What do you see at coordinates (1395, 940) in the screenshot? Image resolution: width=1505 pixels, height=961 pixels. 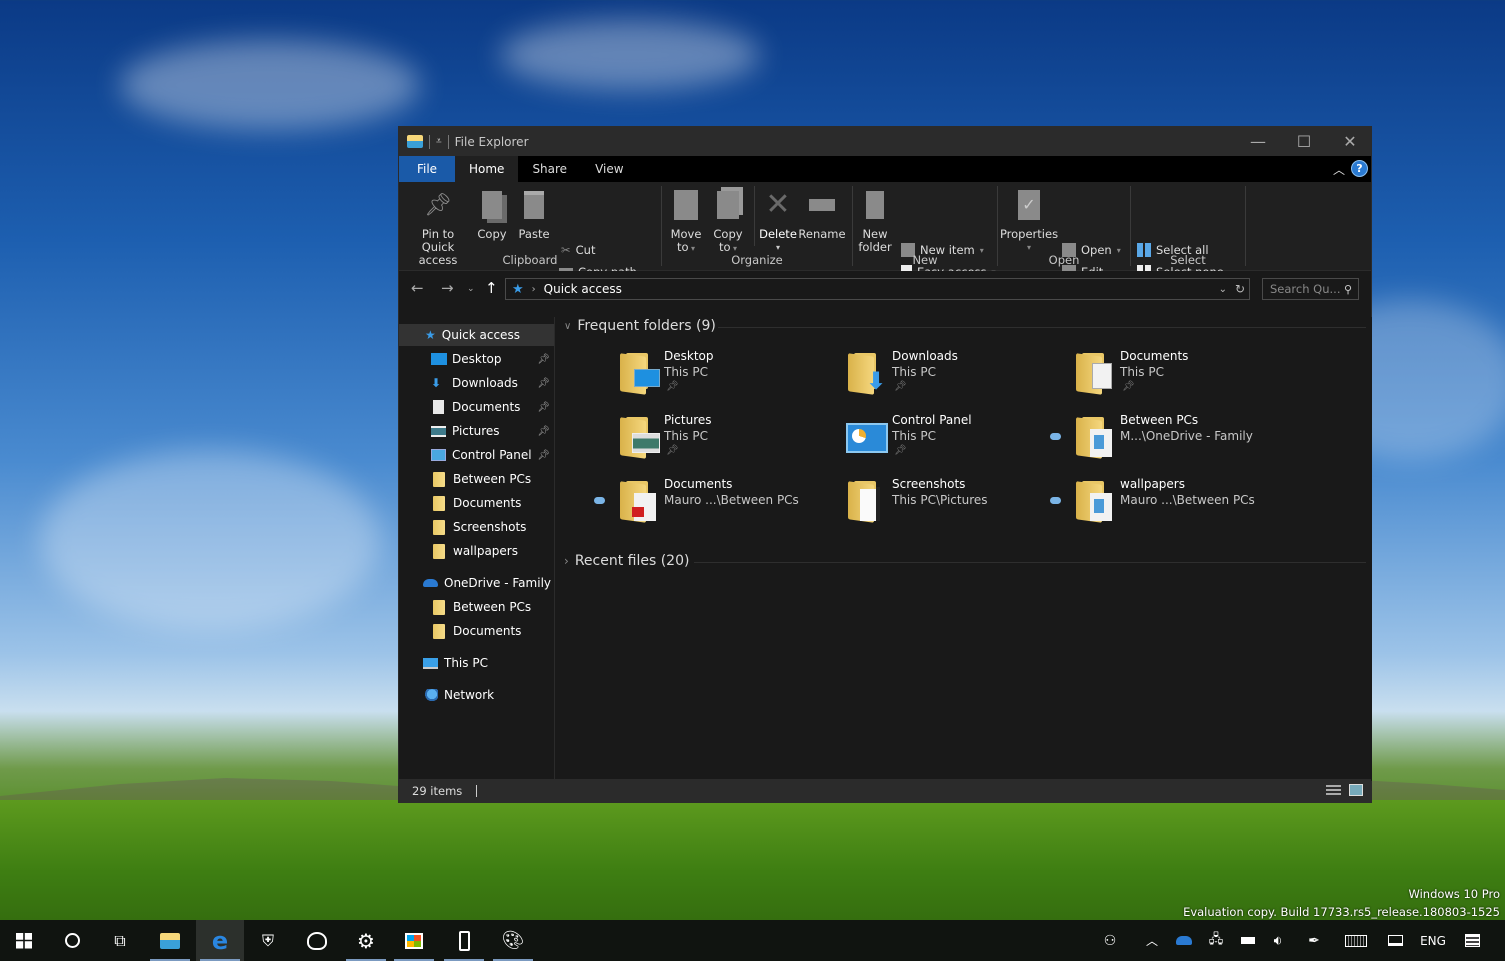 I see `touchpad-button` at bounding box center [1395, 940].